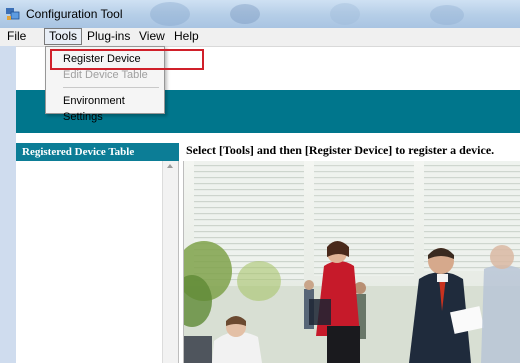  I want to click on menu-tools: Tools, so click(63, 36).